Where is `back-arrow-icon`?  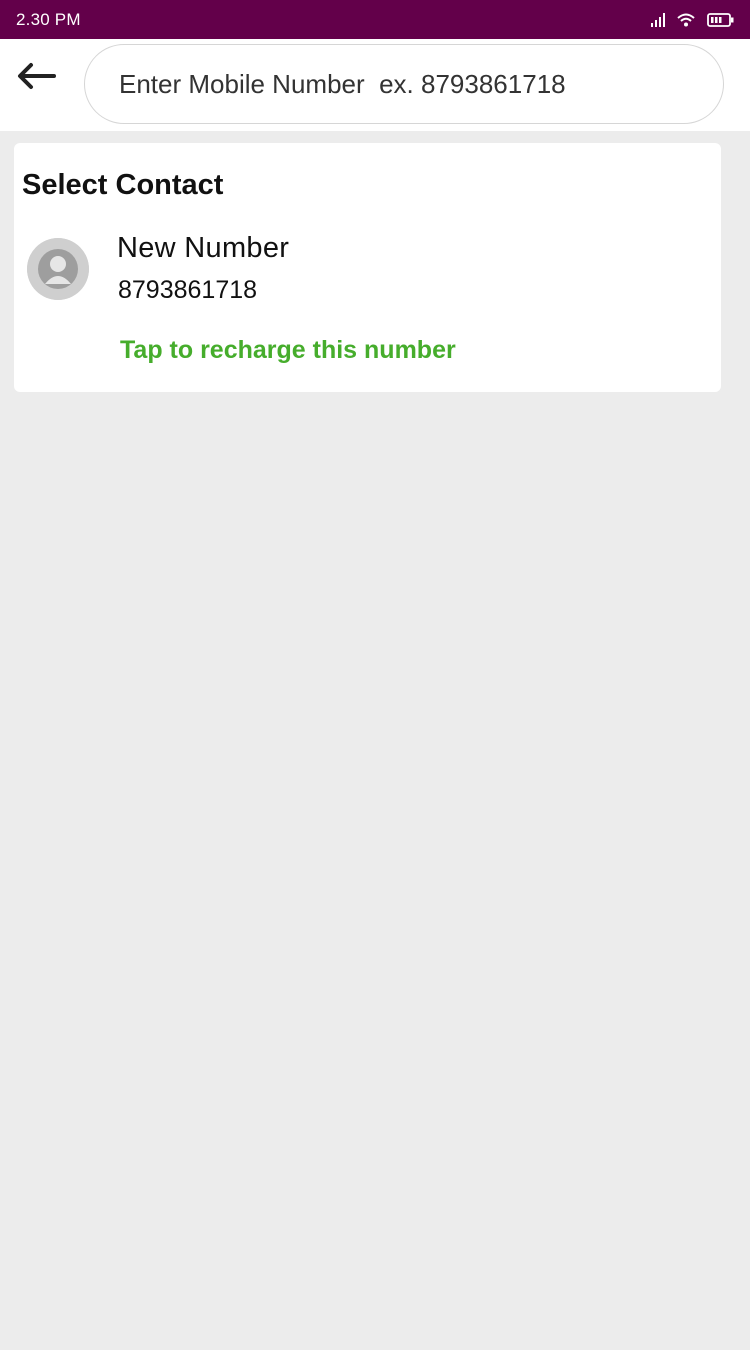
back-arrow-icon is located at coordinates (36, 78).